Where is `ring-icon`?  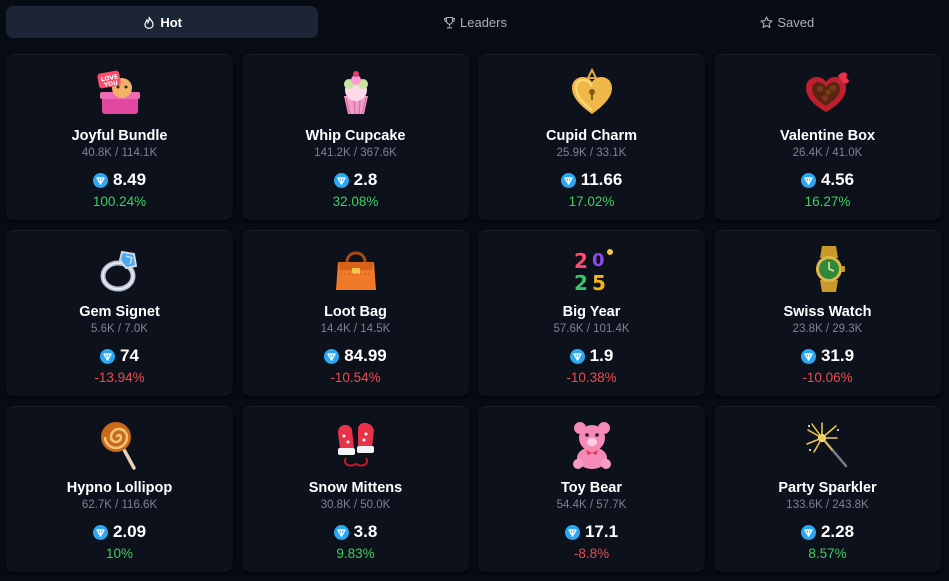 ring-icon is located at coordinates (120, 269).